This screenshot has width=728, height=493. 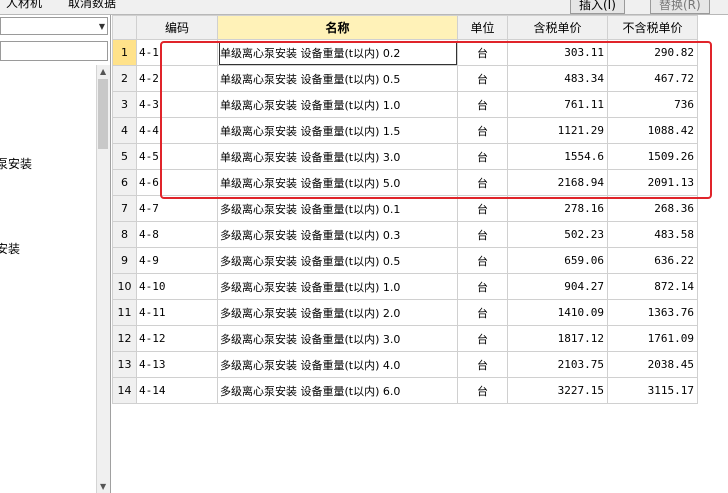 I want to click on cell-price-with-tax: 303.11, so click(x=557, y=52).